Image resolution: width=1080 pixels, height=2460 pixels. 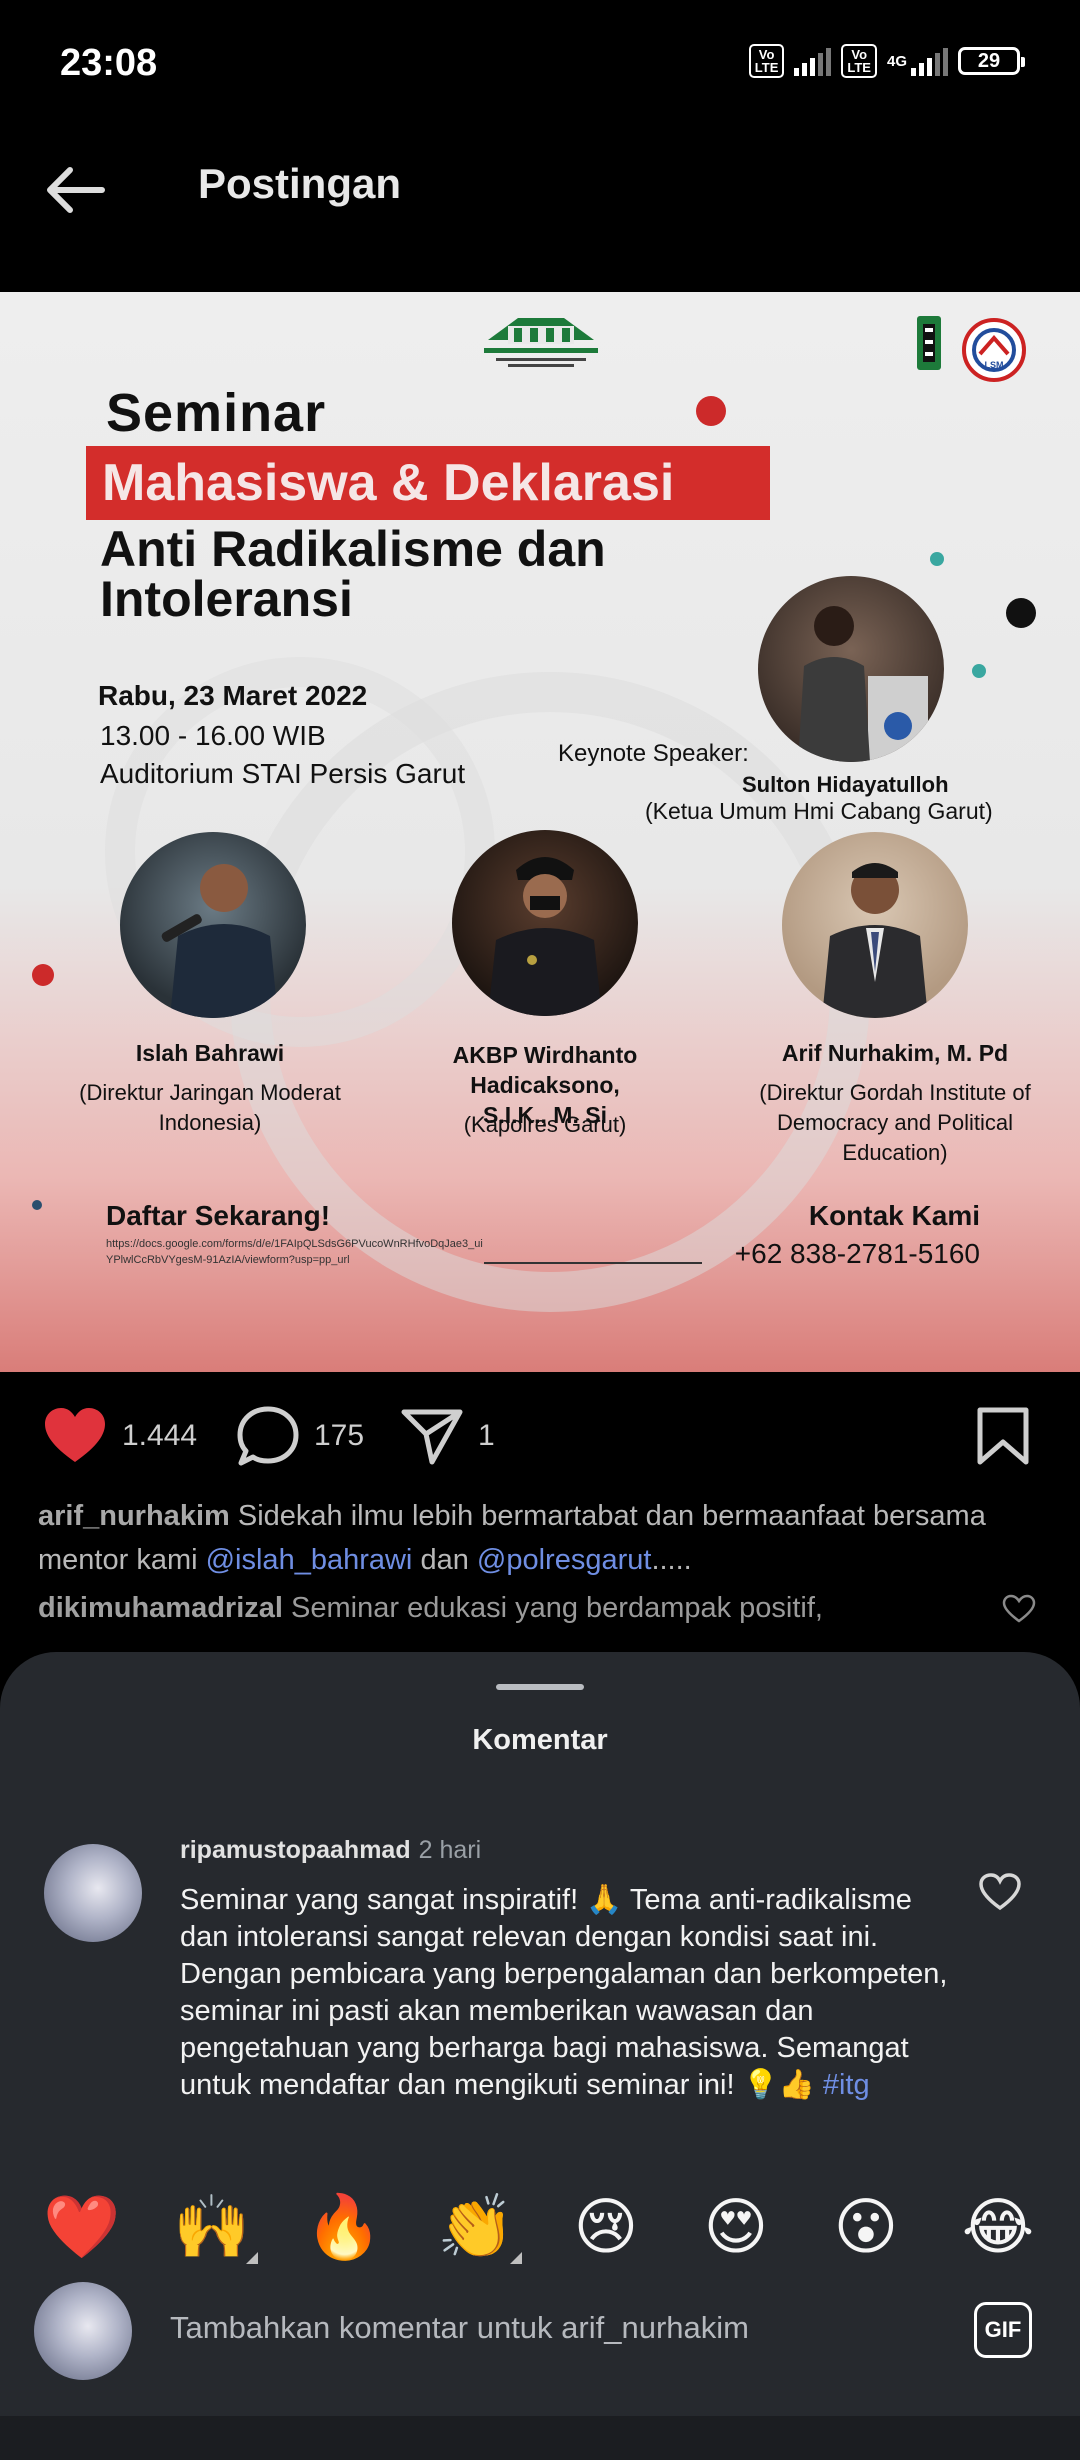 What do you see at coordinates (210, 1122) in the screenshot?
I see `speaker-1-role-line: Indonesia)` at bounding box center [210, 1122].